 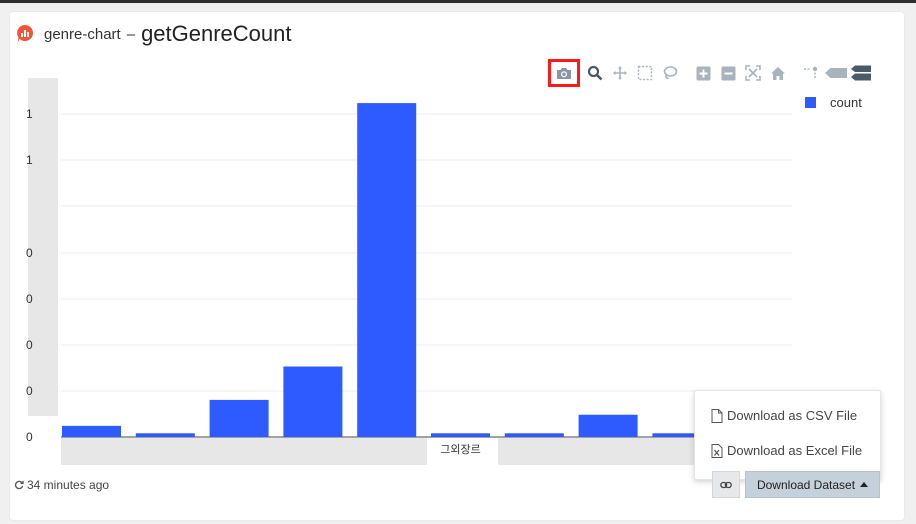 I want to click on download-csv-item: Download as CSV File, so click(x=784, y=415).